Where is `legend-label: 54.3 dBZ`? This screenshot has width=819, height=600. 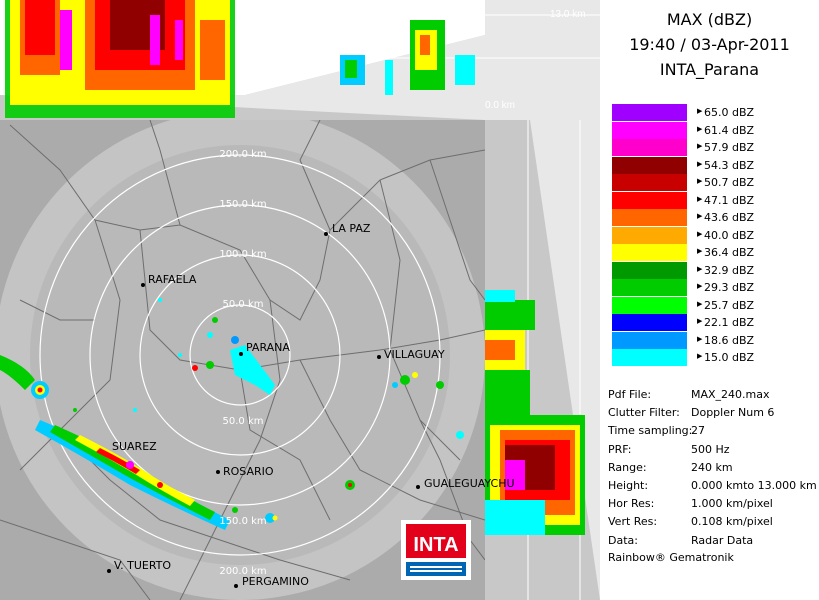 legend-label: 54.3 dBZ is located at coordinates (729, 165).